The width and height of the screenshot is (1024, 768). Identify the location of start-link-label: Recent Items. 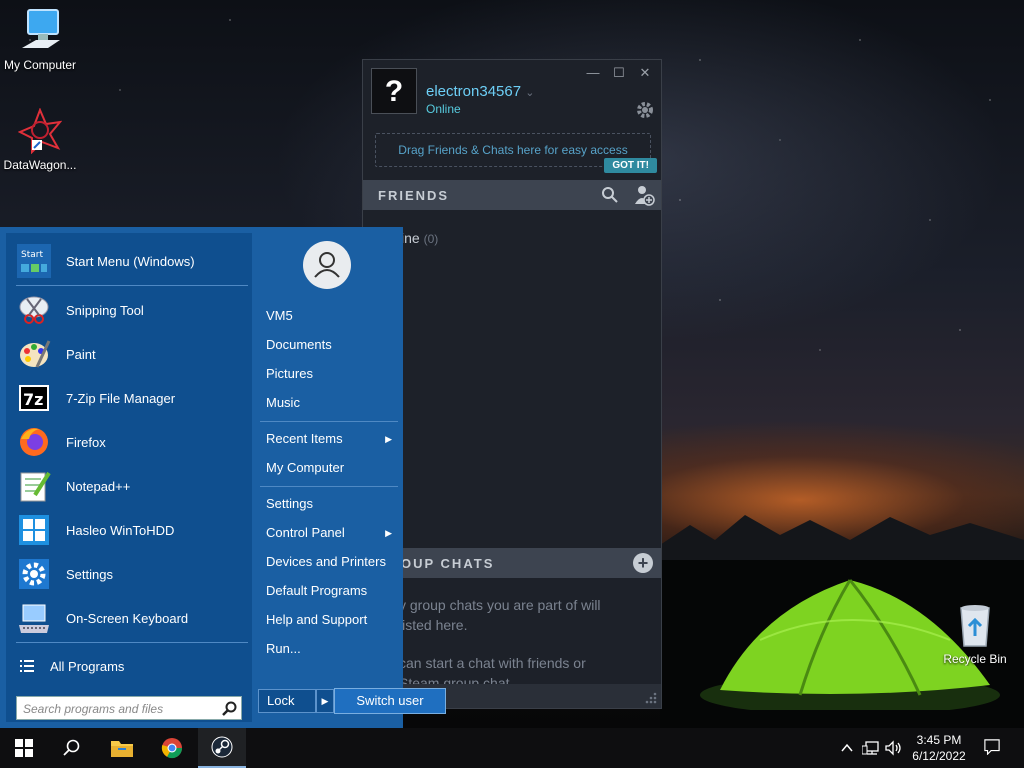
(304, 438).